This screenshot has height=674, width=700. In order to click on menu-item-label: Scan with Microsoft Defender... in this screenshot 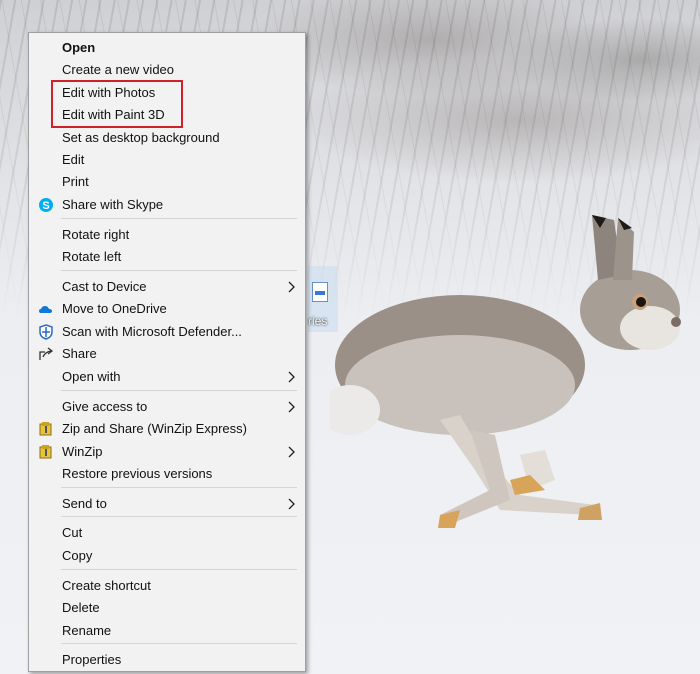, I will do `click(152, 331)`.